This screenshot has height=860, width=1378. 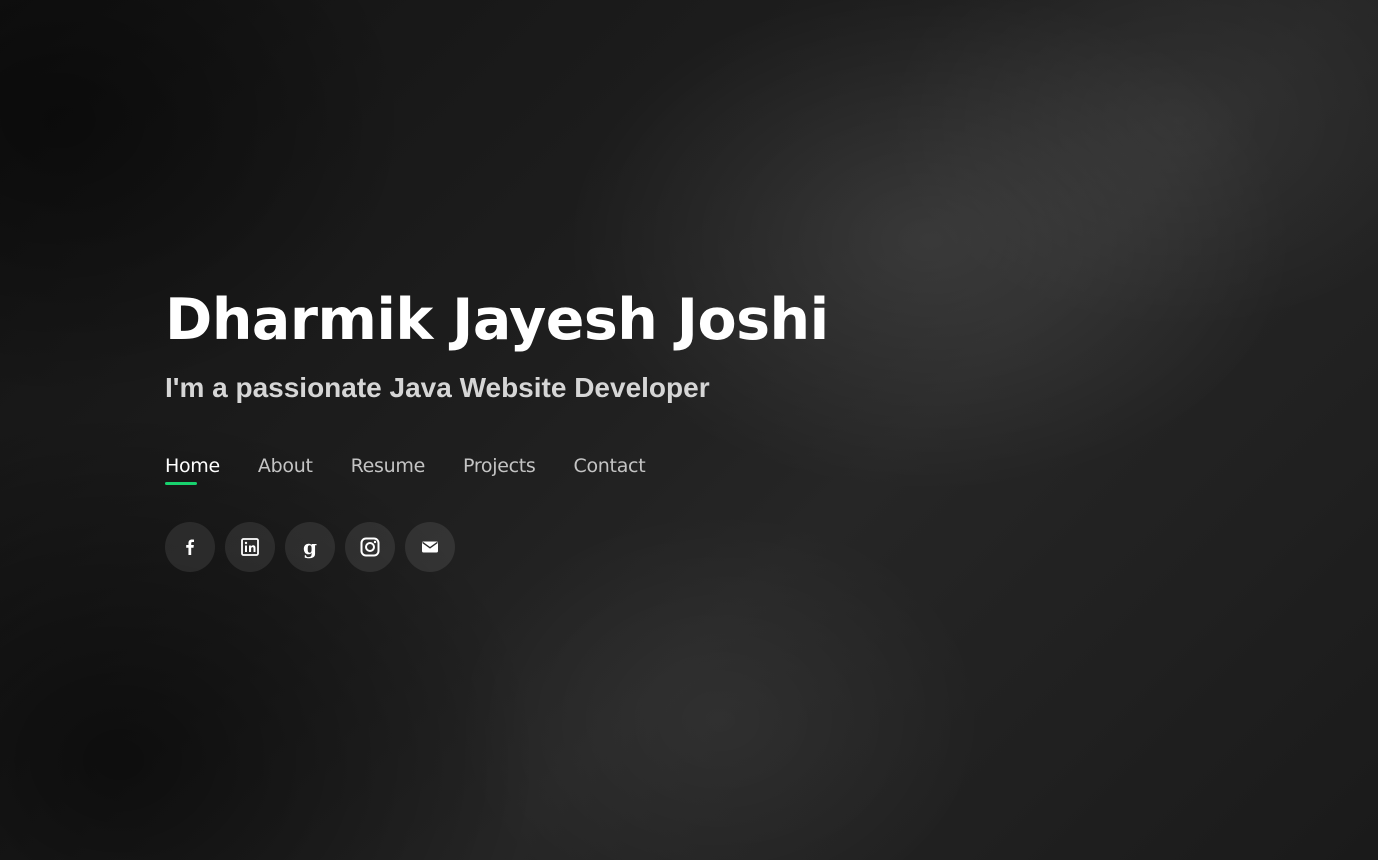 I want to click on facebook-icon, so click(x=190, y=547).